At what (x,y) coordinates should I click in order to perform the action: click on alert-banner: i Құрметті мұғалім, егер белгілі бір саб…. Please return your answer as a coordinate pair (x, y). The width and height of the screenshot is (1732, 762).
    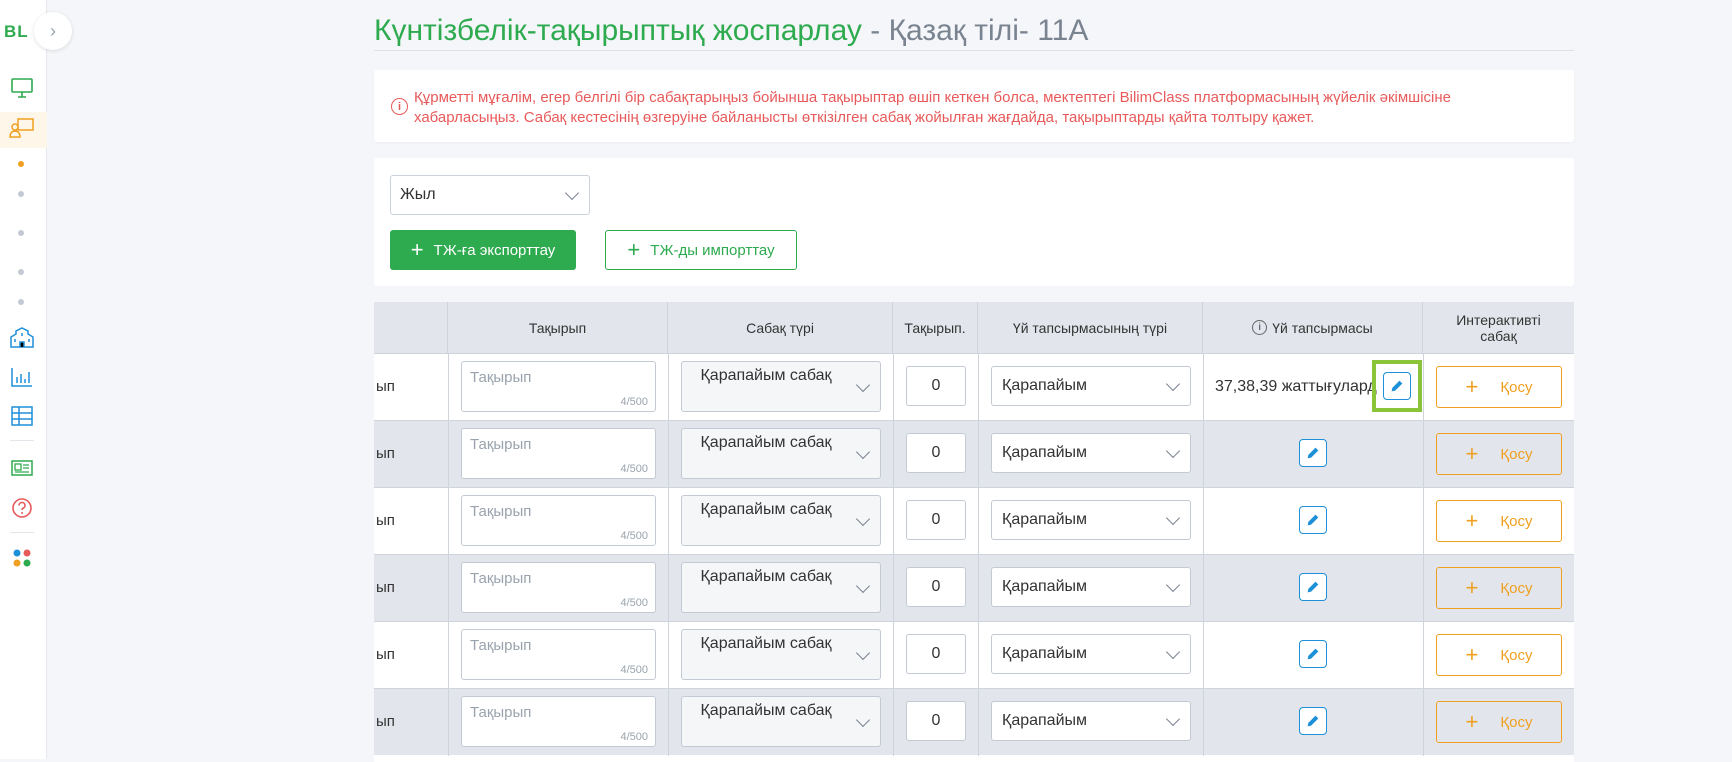
    Looking at the image, I should click on (974, 106).